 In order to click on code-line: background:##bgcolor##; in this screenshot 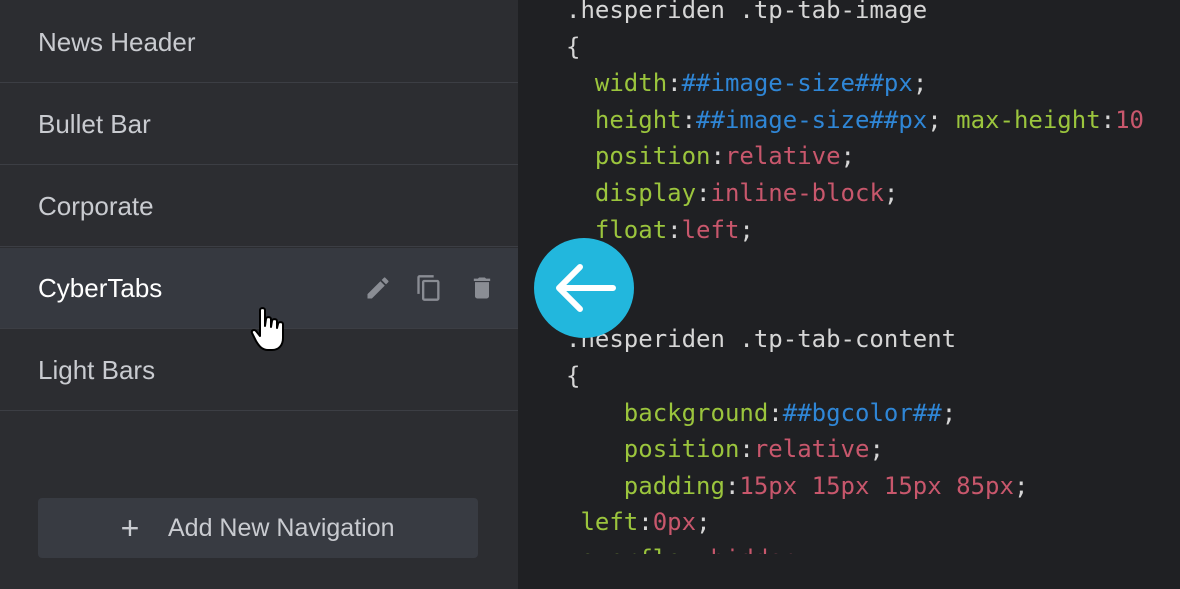, I will do `click(761, 413)`.